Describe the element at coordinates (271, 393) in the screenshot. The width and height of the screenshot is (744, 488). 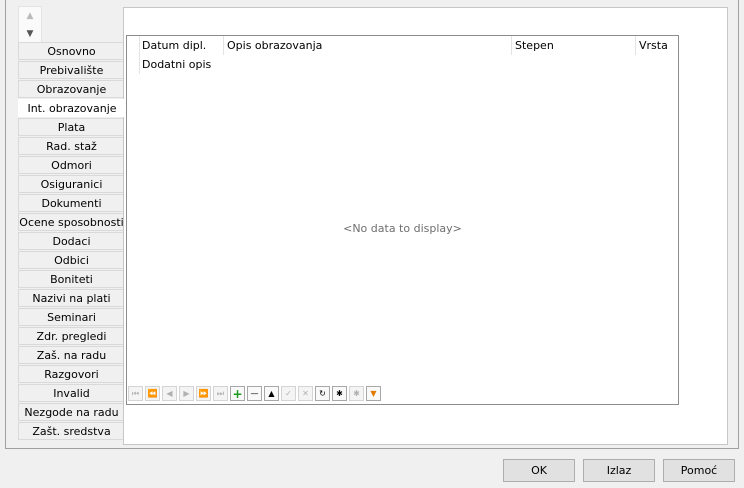
I see `edit-icon: ▲` at that location.